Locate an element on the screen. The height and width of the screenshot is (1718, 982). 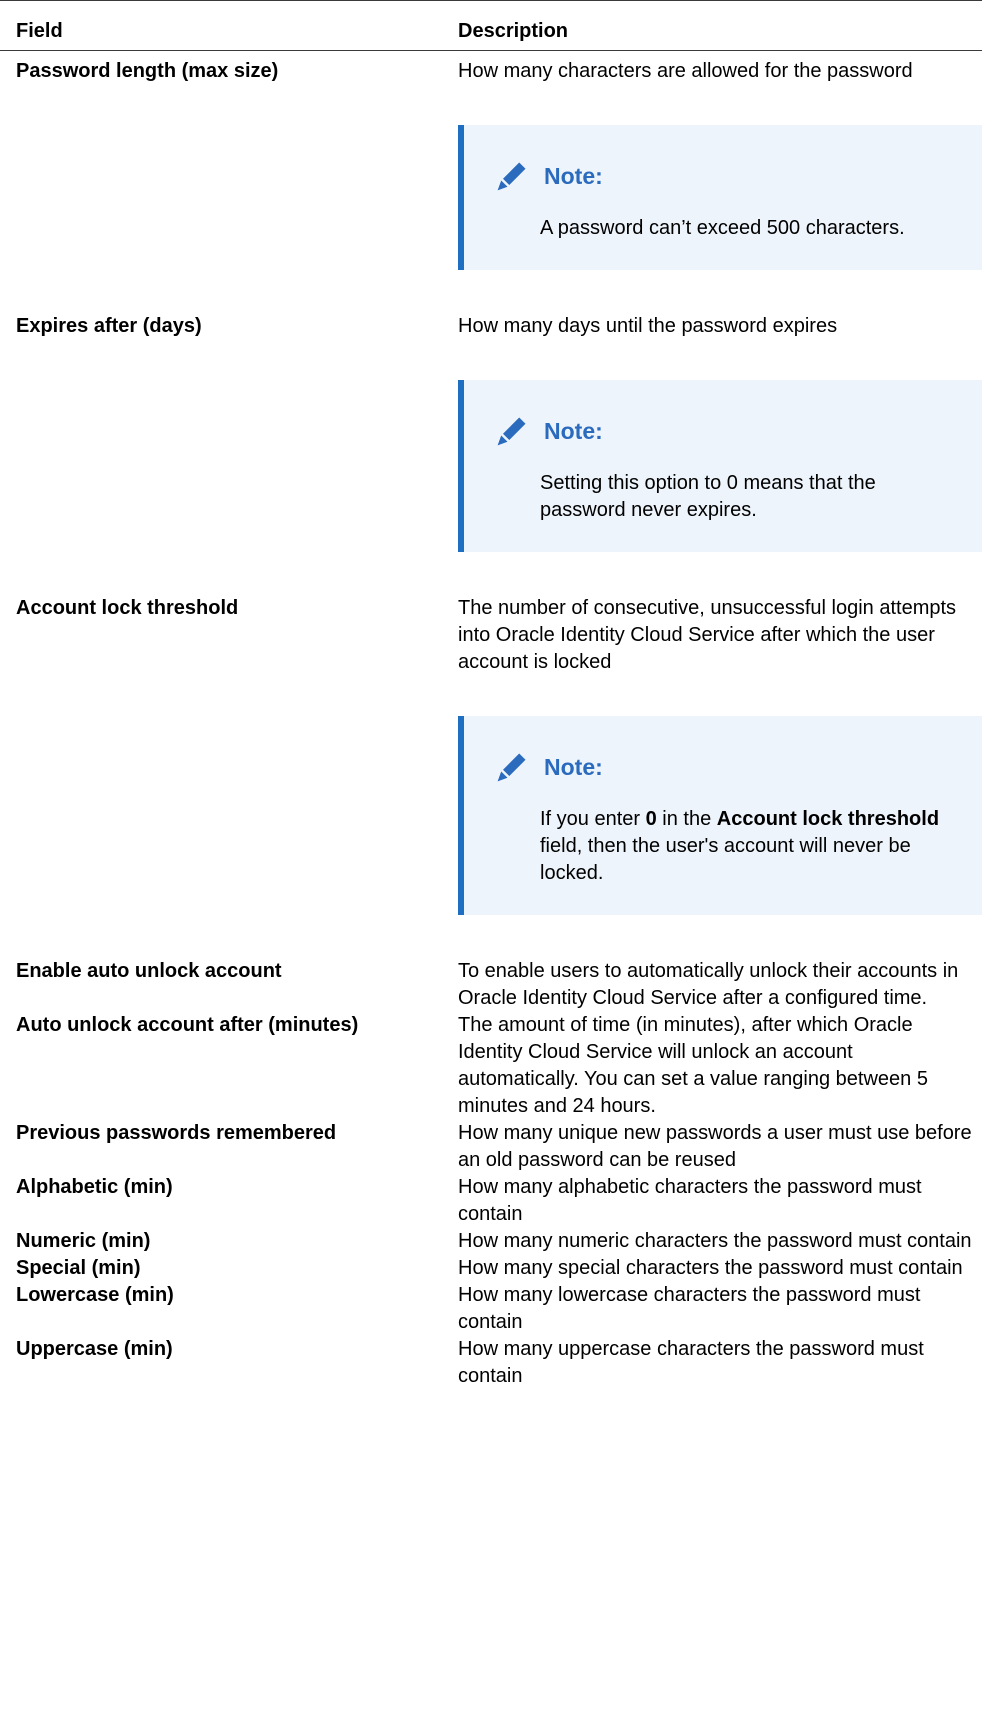
field-name: Uppercase (min) is located at coordinates (94, 1349).